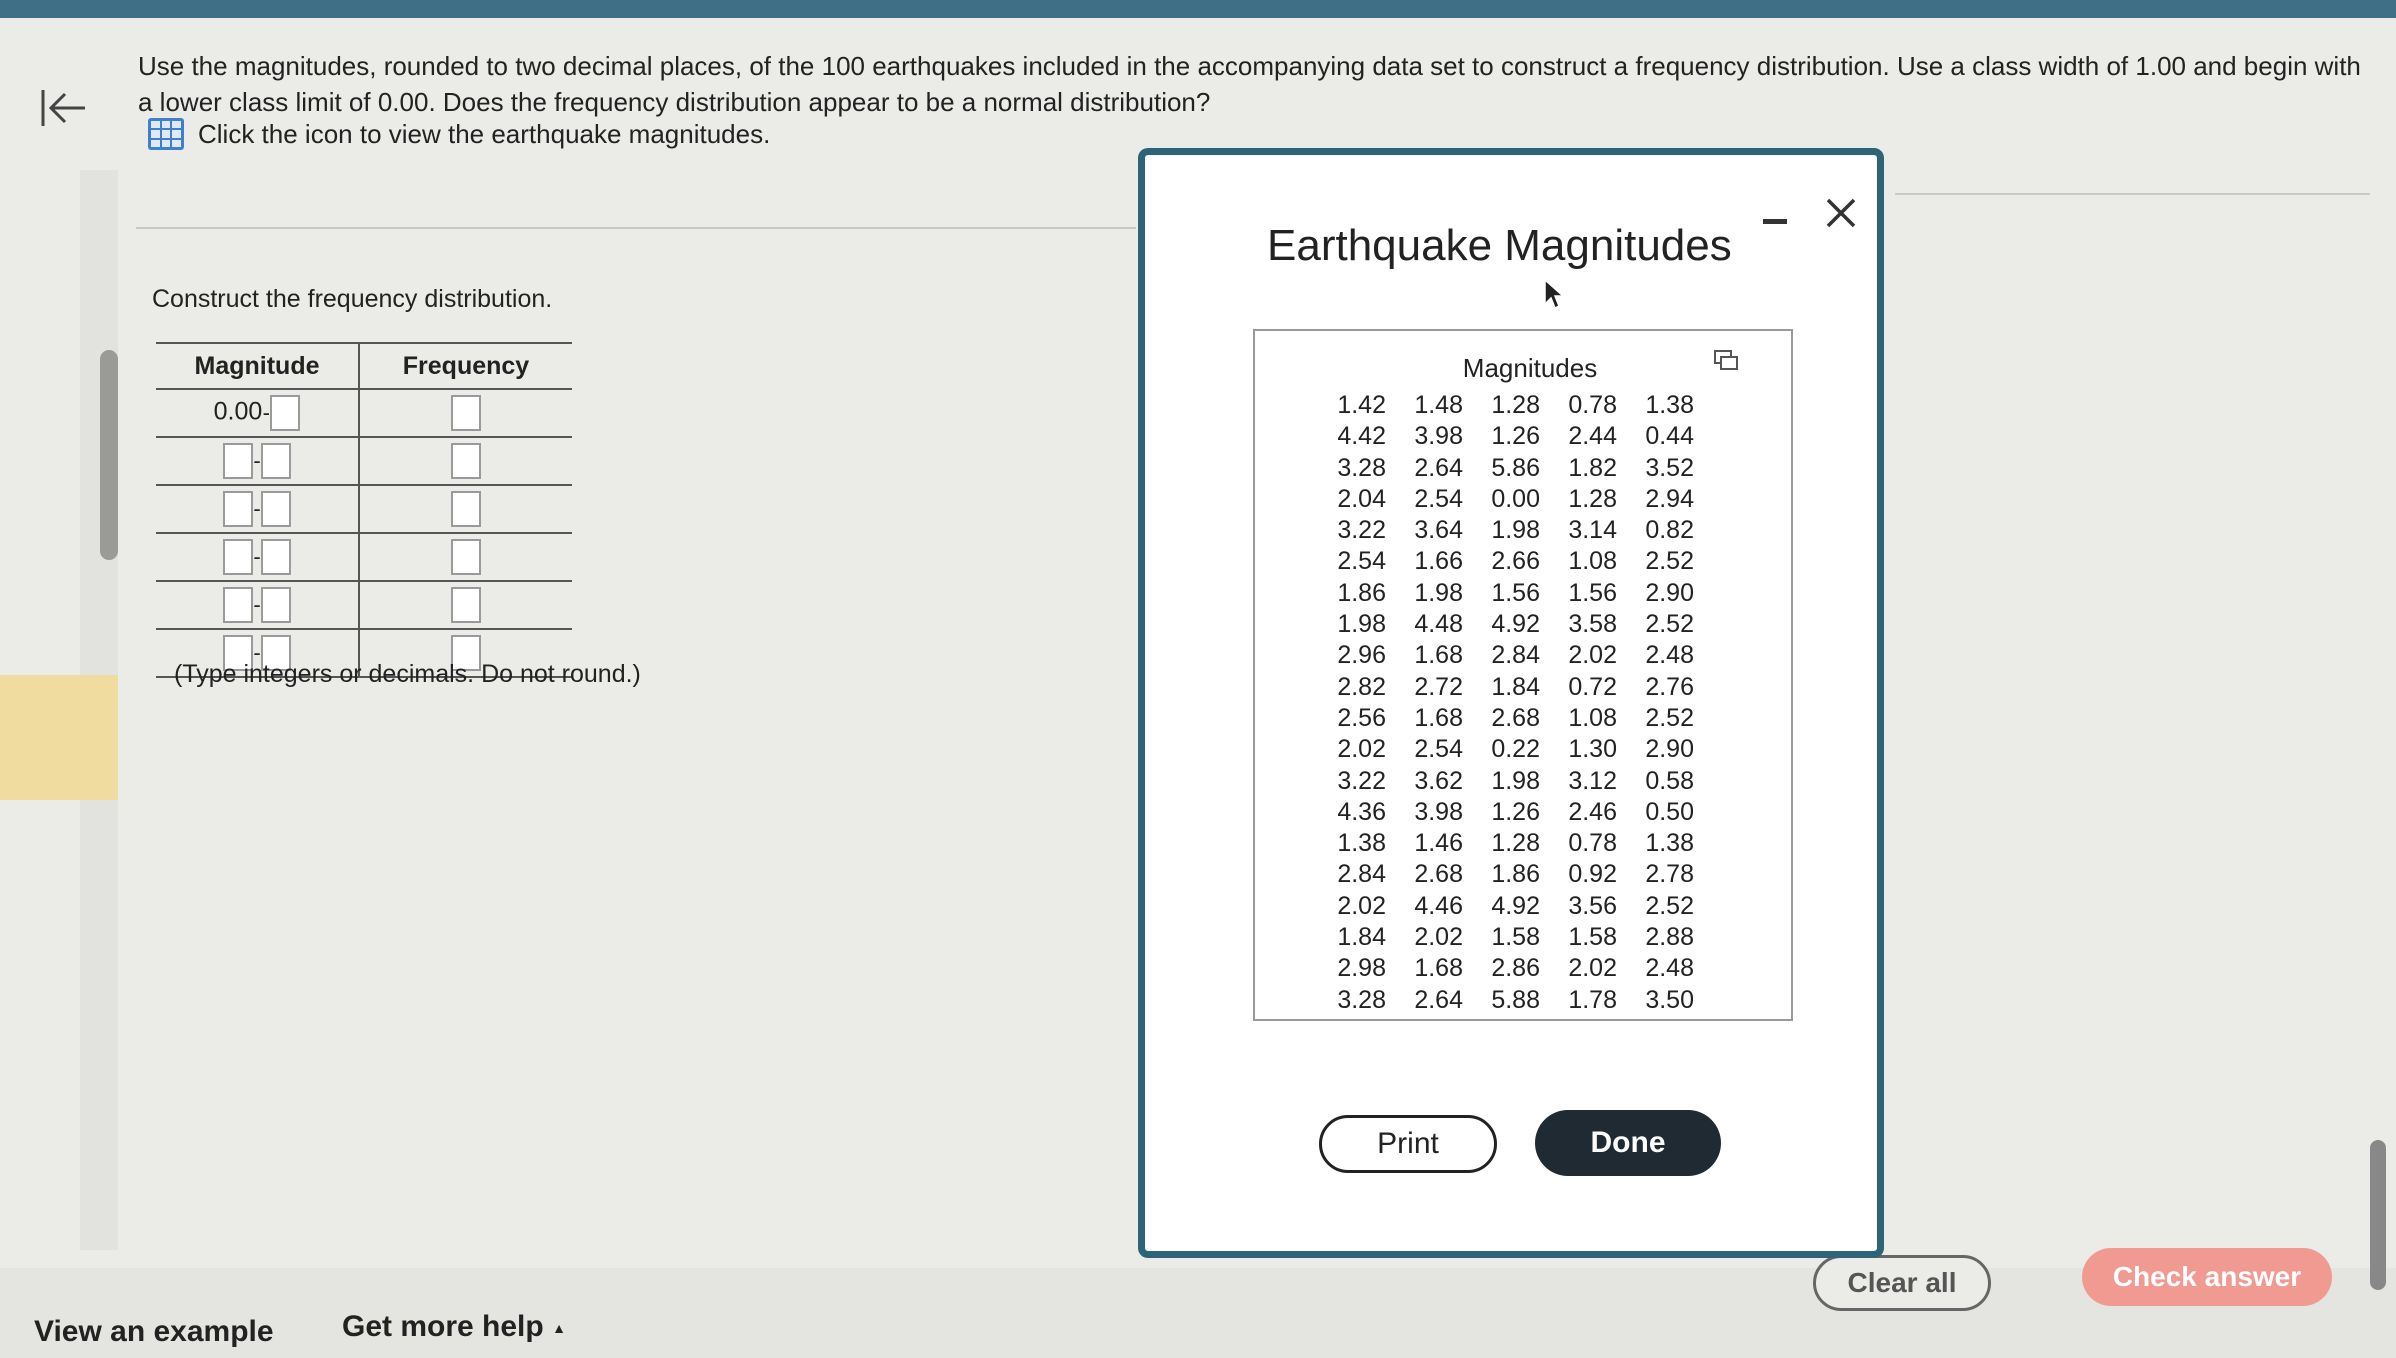 The image size is (2396, 1358). What do you see at coordinates (1669, 937) in the screenshot?
I see `magnitude-value: 2.88` at bounding box center [1669, 937].